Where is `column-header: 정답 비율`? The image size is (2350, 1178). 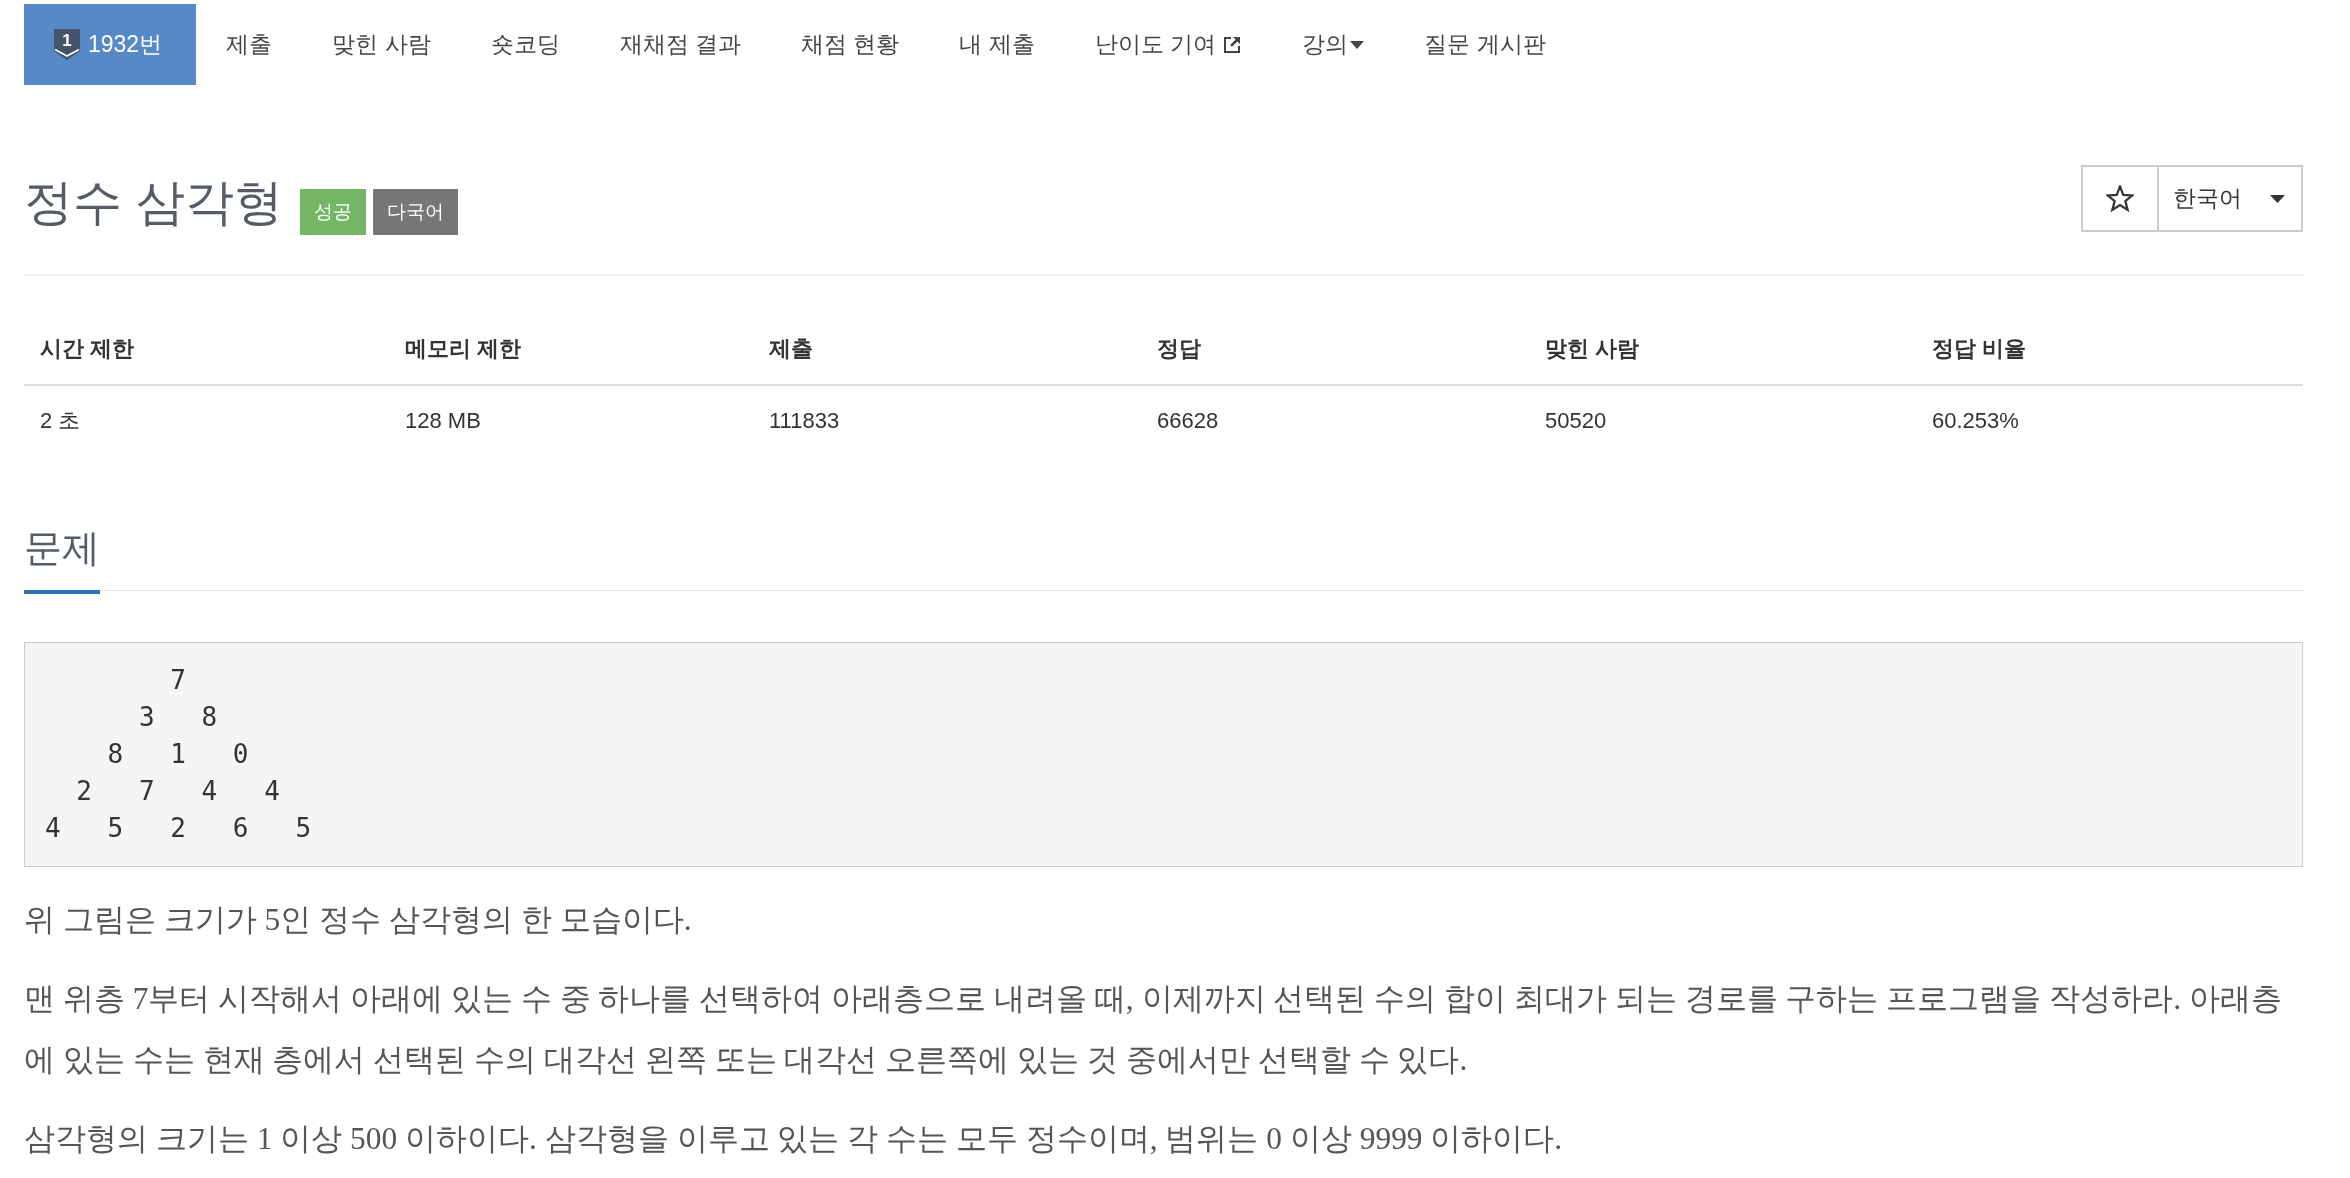
column-header: 정답 비율 is located at coordinates (2109, 349).